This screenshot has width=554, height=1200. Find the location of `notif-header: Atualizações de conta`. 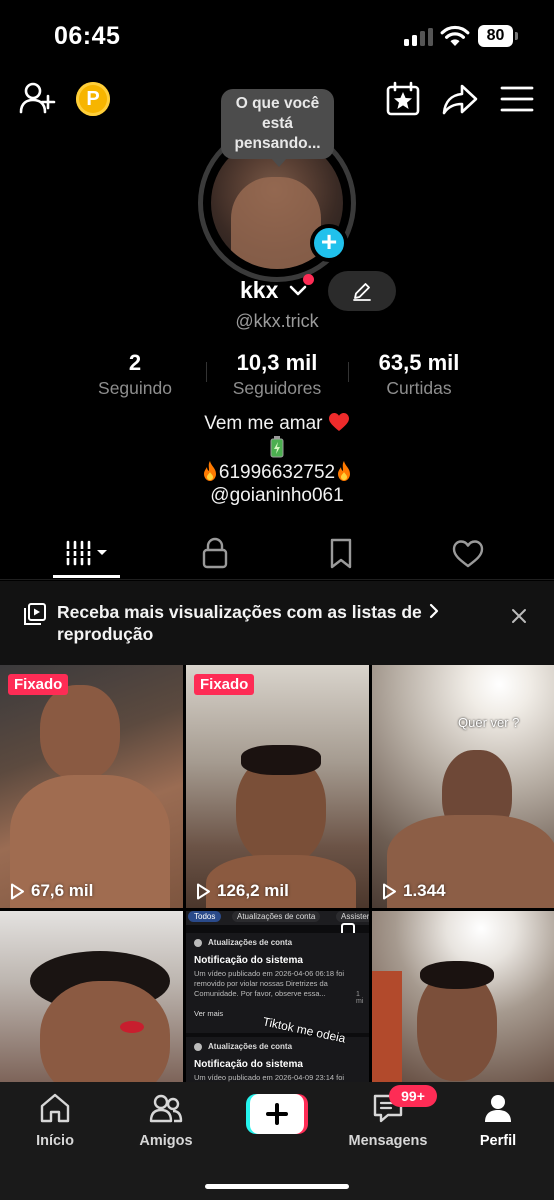

notif-header: Atualizações de conta is located at coordinates (250, 942).